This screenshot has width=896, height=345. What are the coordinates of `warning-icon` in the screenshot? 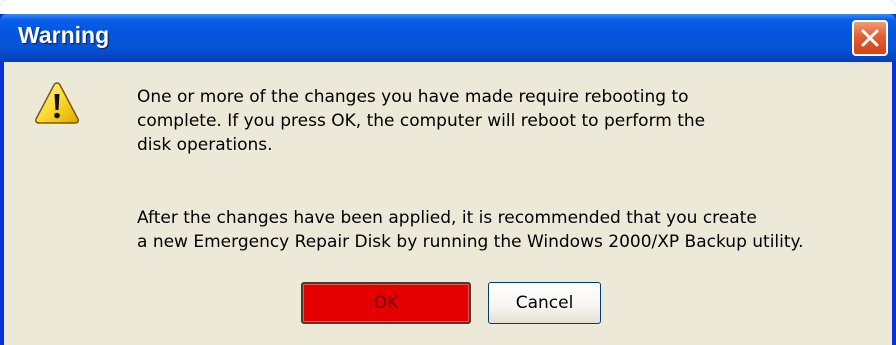 It's located at (57, 103).